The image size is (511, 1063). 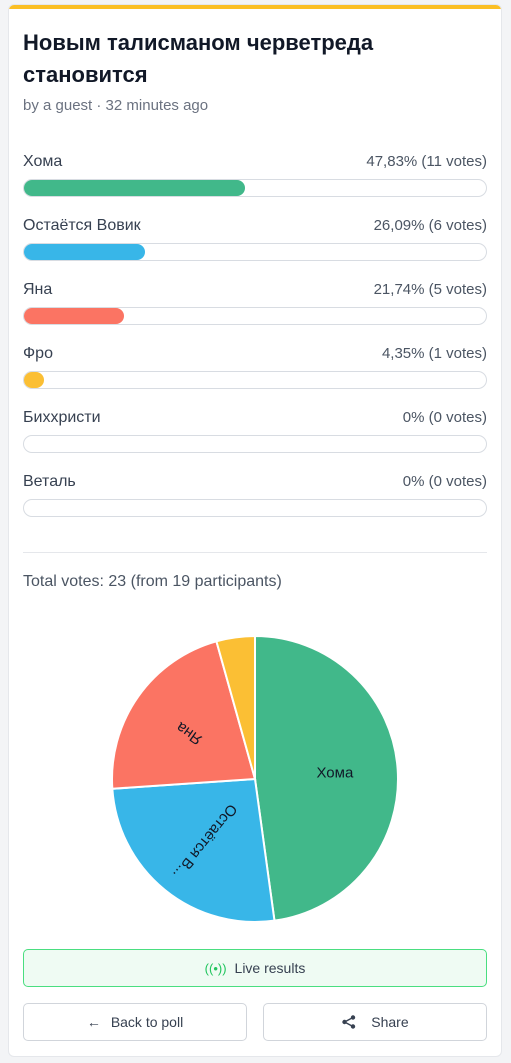 I want to click on option-result: 4,35% (1 votes), so click(x=434, y=353).